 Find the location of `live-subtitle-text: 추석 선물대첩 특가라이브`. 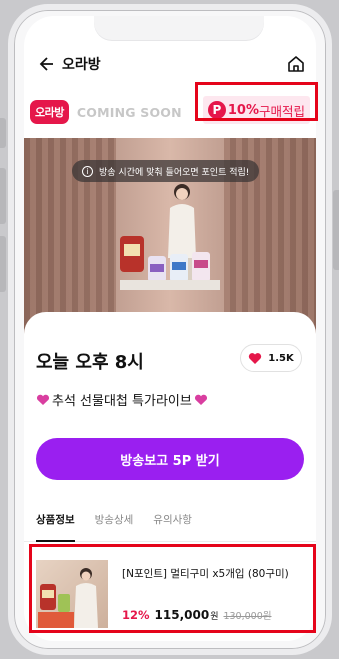

live-subtitle-text: 추석 선물대첩 특가라이브 is located at coordinates (122, 401).